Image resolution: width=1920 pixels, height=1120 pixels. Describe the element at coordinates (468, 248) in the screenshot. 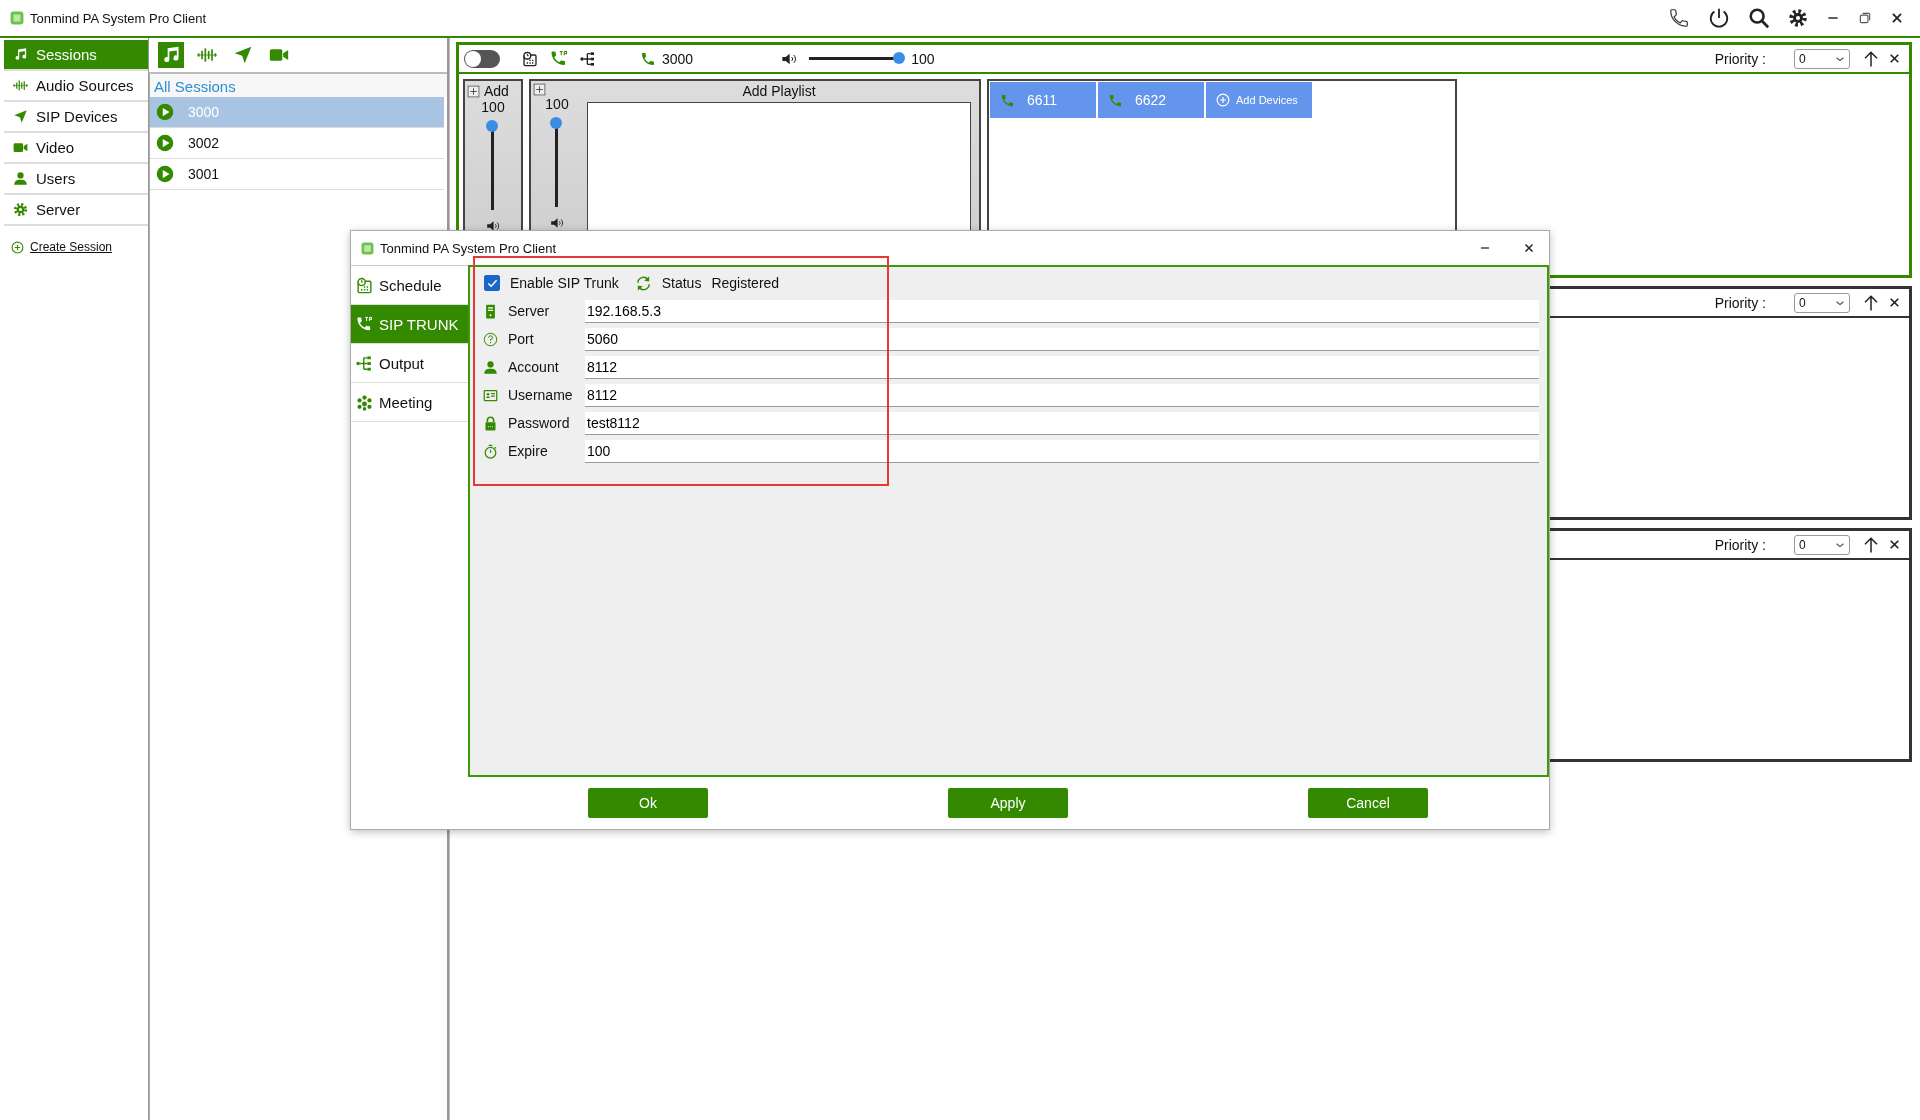

I see `dialog-title: Tonmind PA System Pro Client` at that location.